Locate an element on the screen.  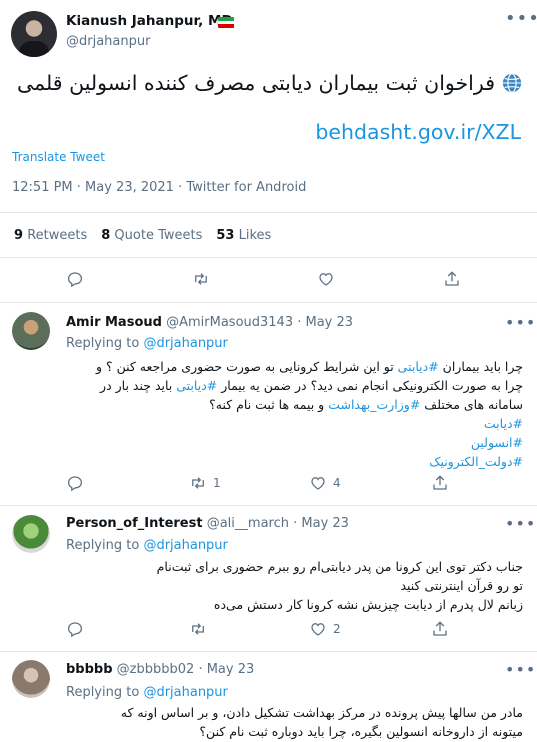
hashtag-link: #انسولین is located at coordinates (497, 442).